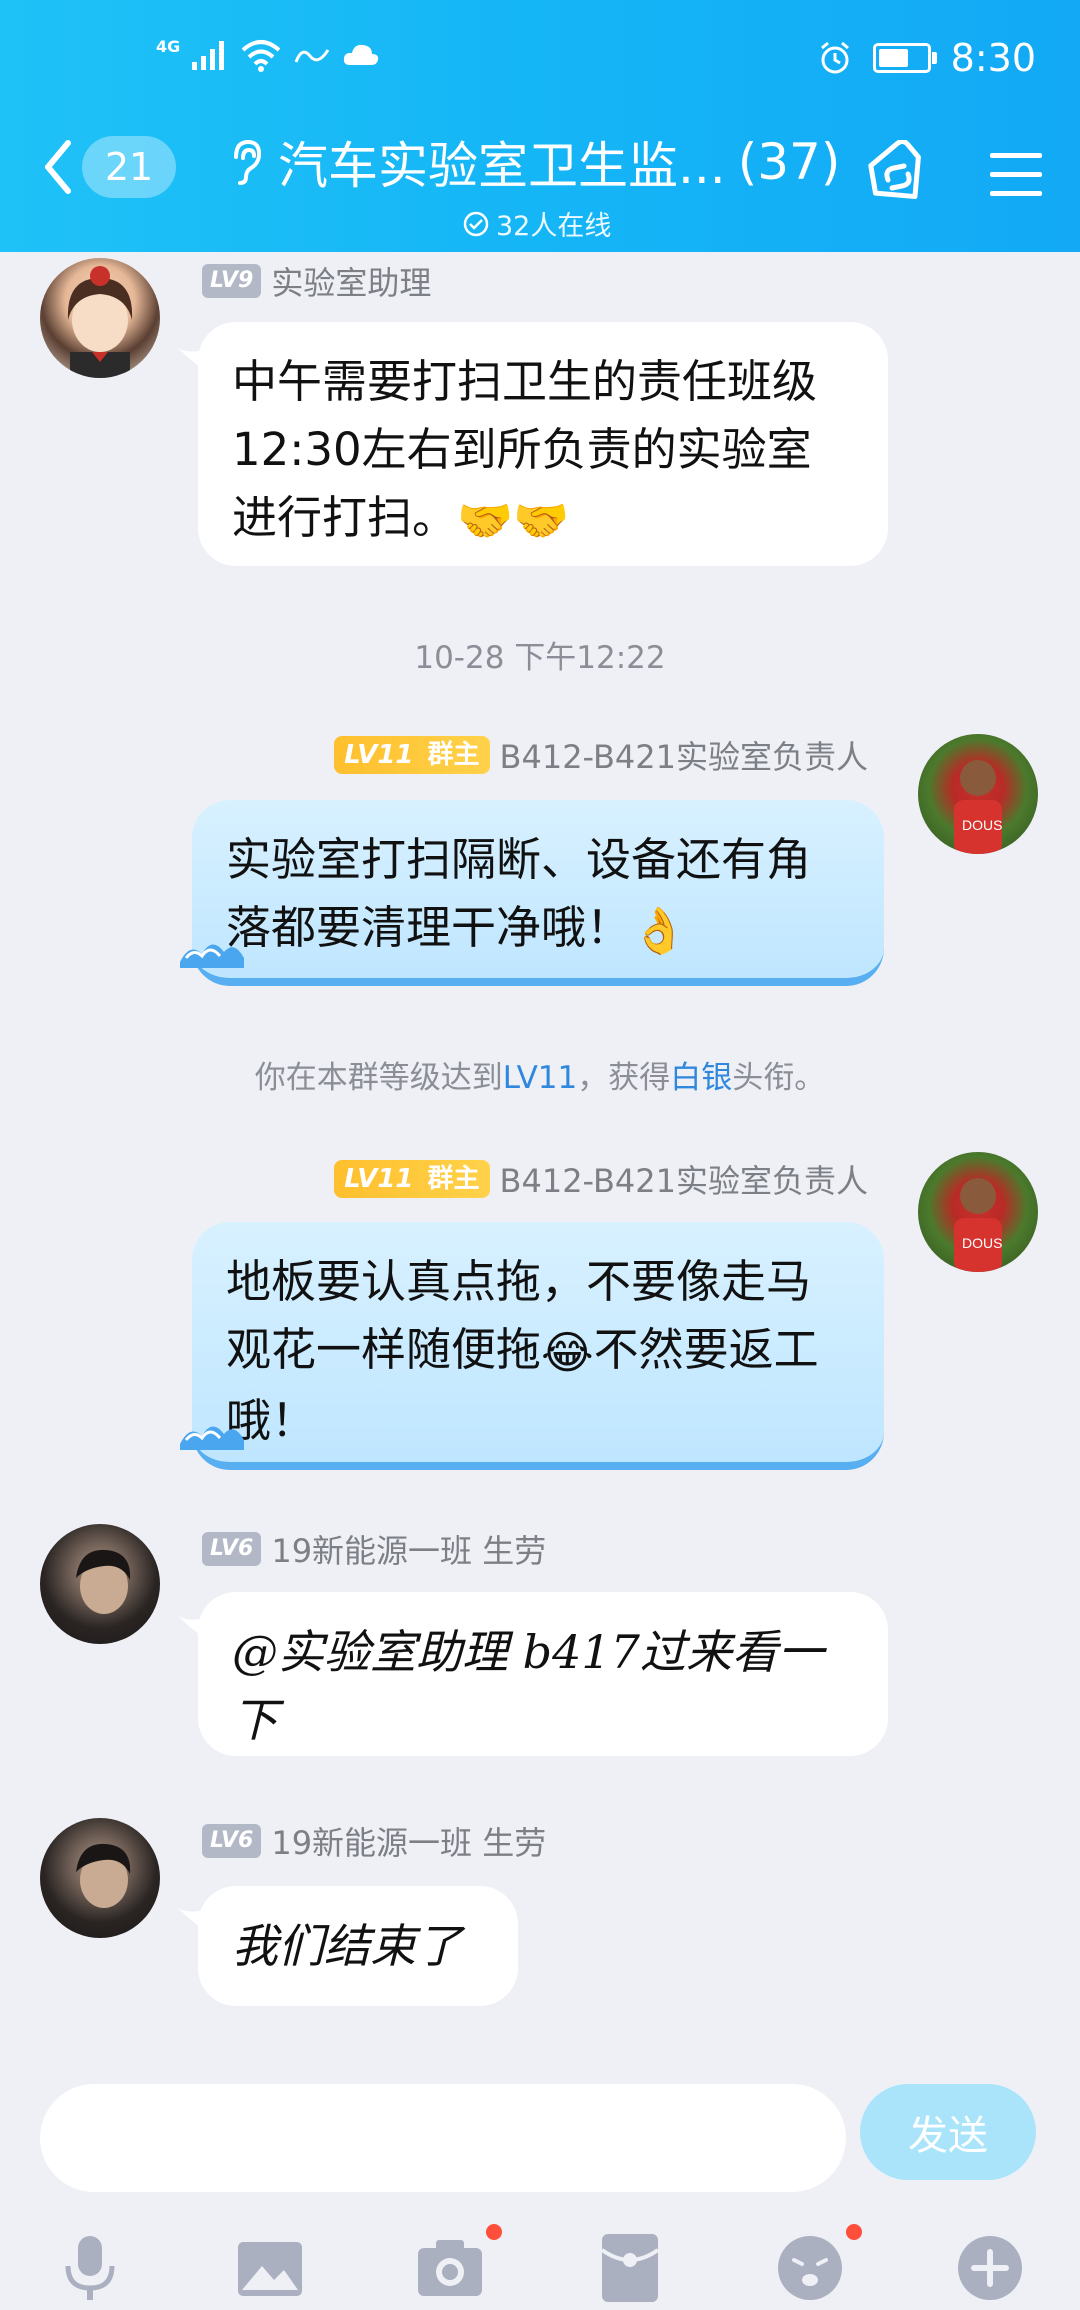 The height and width of the screenshot is (2310, 1080). I want to click on red-packet-icon, so click(630, 2268).